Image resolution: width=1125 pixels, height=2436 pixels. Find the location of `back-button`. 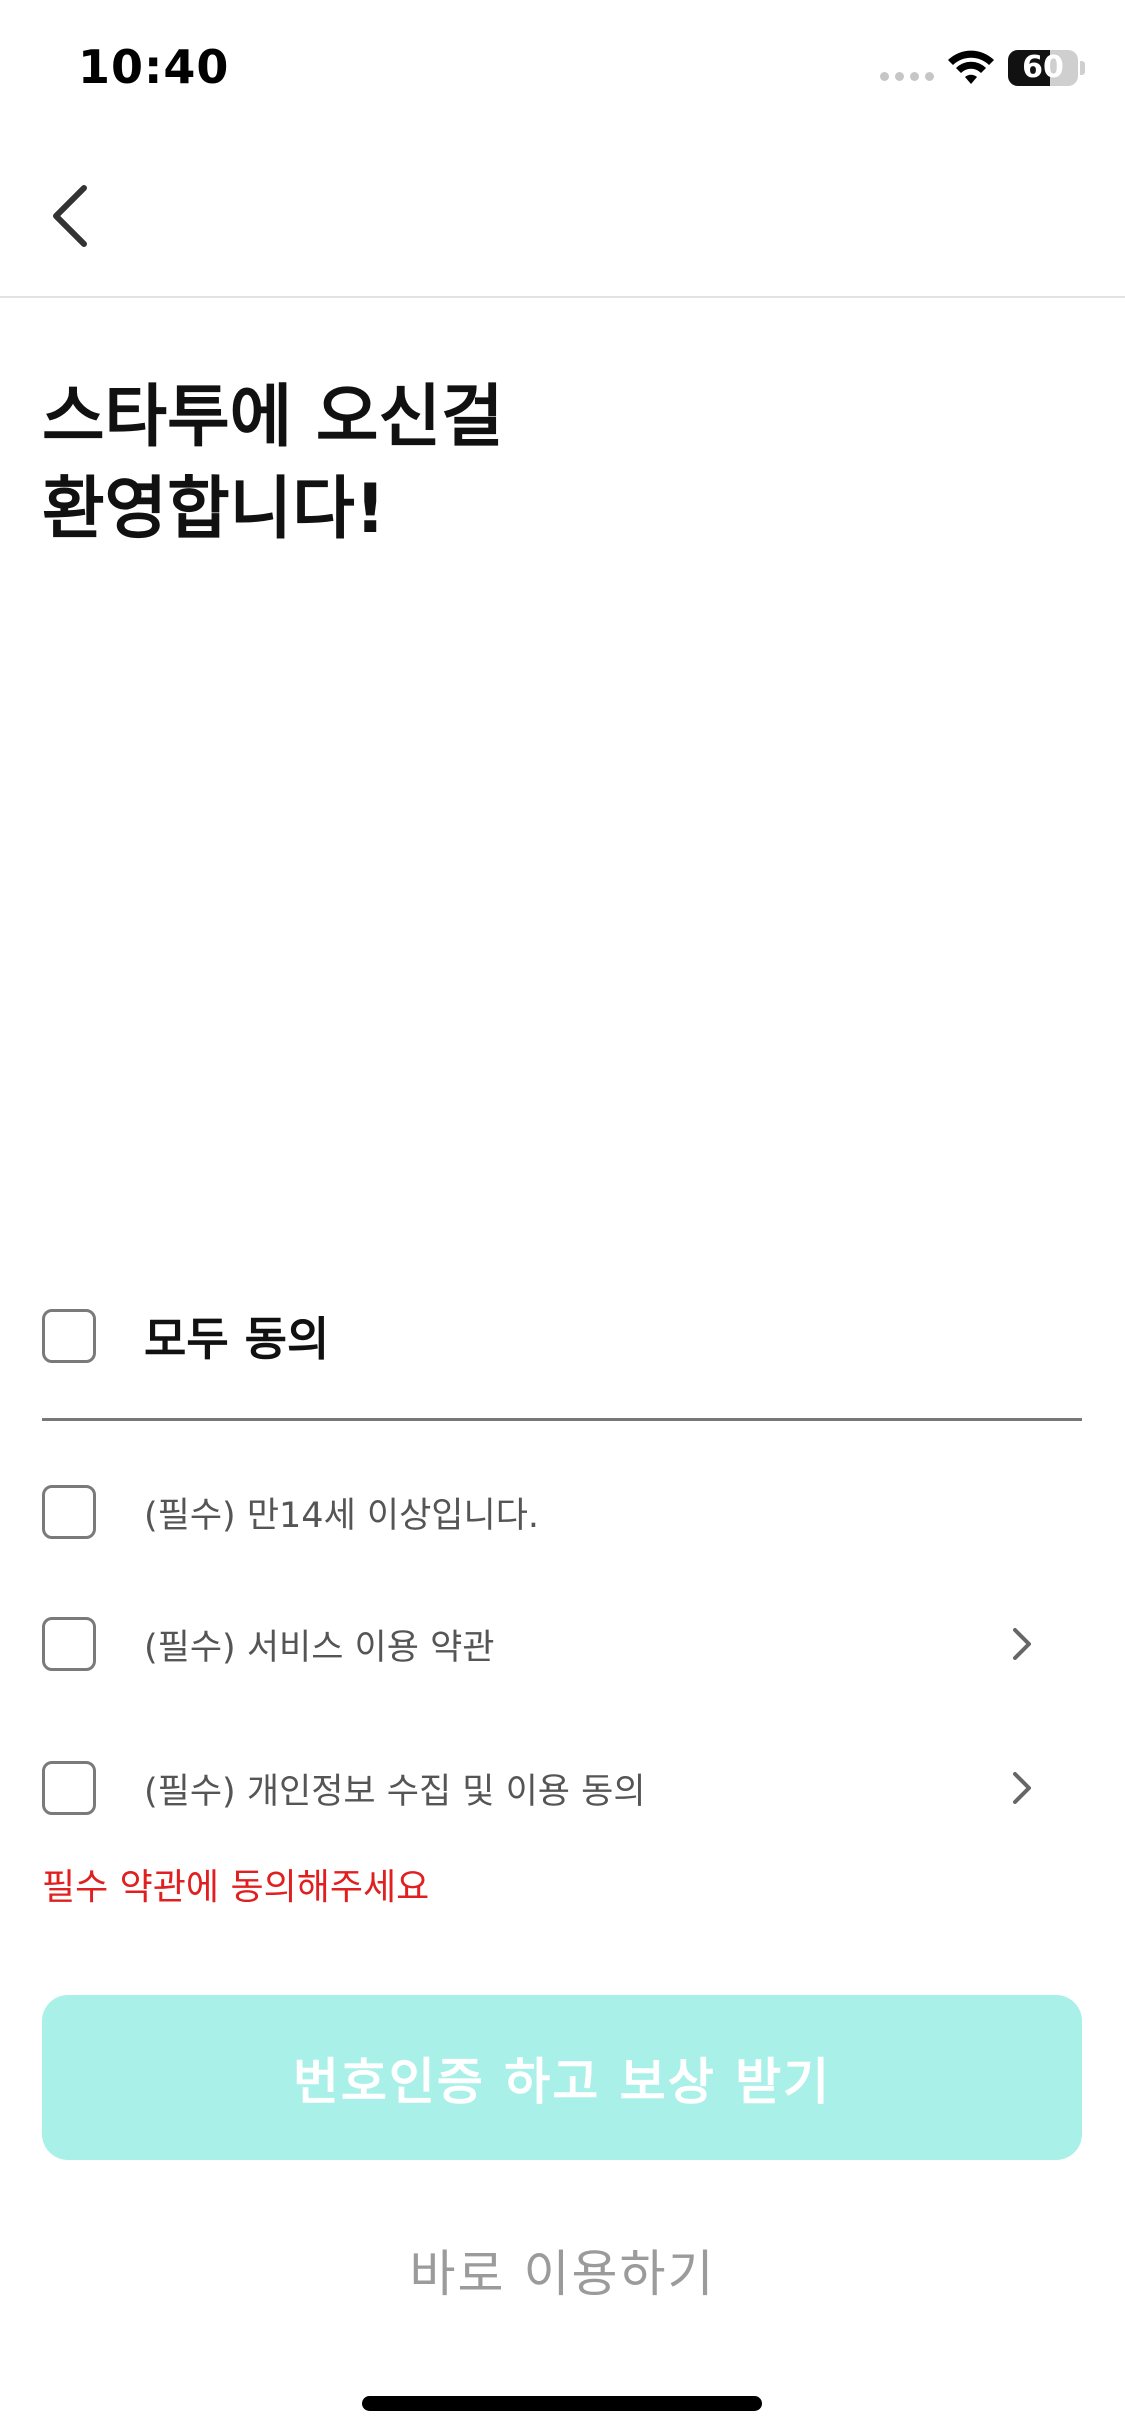

back-button is located at coordinates (70, 216).